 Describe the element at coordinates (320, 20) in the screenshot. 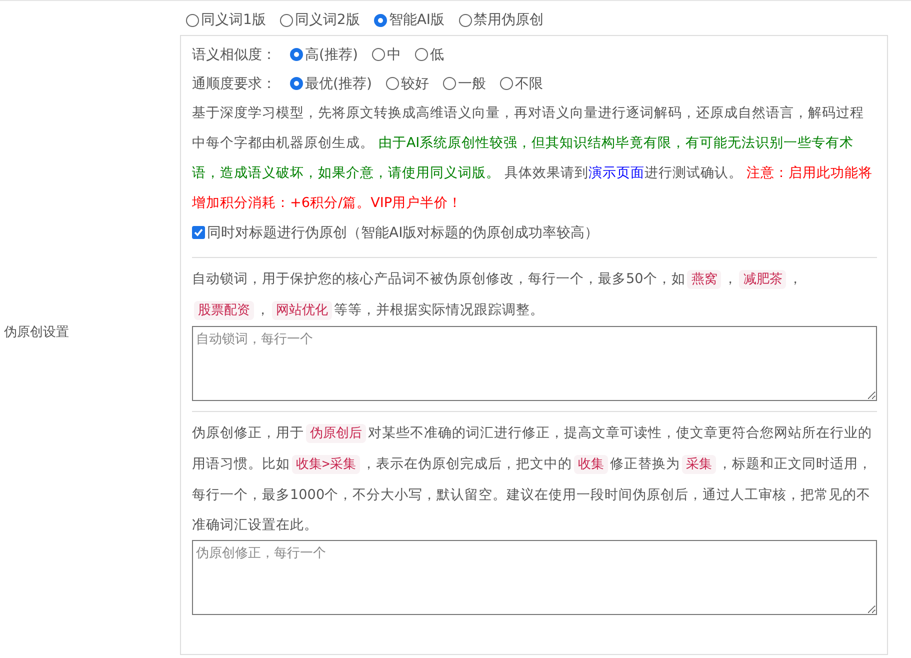

I see `radio-option: 同义词2版` at that location.